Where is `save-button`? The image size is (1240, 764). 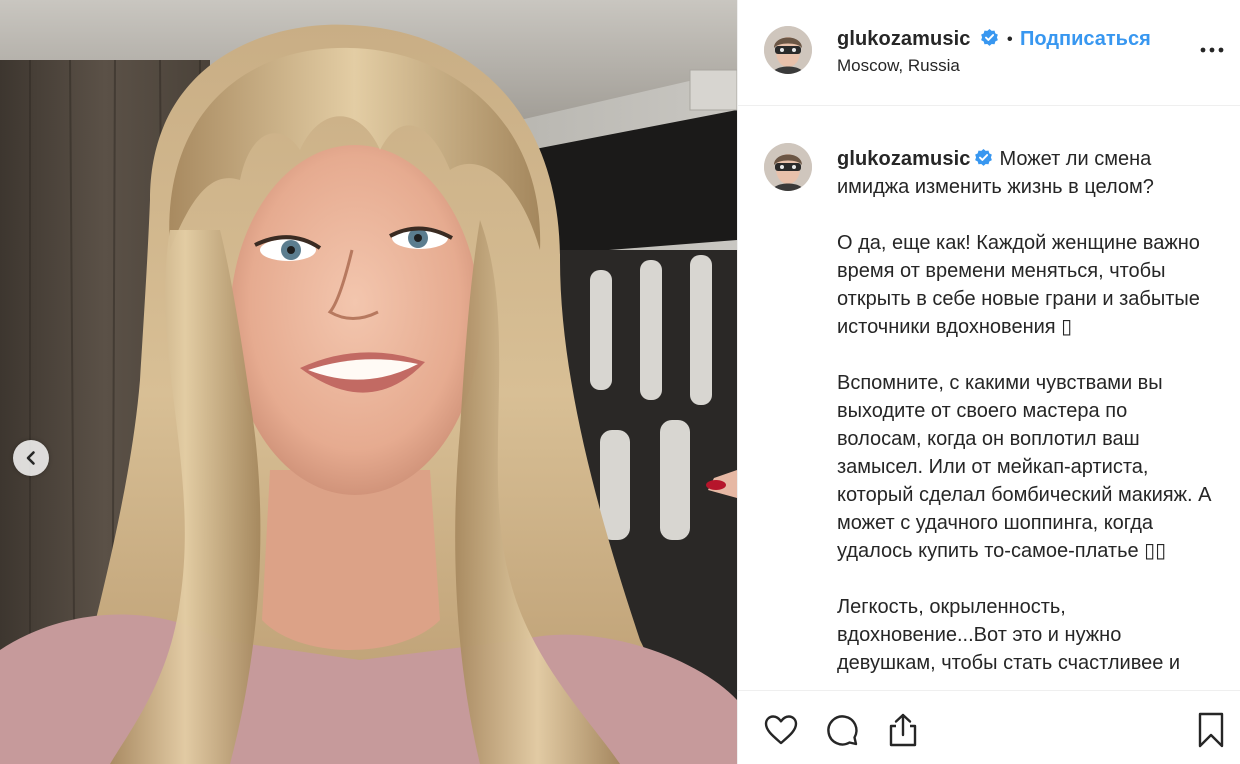 save-button is located at coordinates (1211, 730).